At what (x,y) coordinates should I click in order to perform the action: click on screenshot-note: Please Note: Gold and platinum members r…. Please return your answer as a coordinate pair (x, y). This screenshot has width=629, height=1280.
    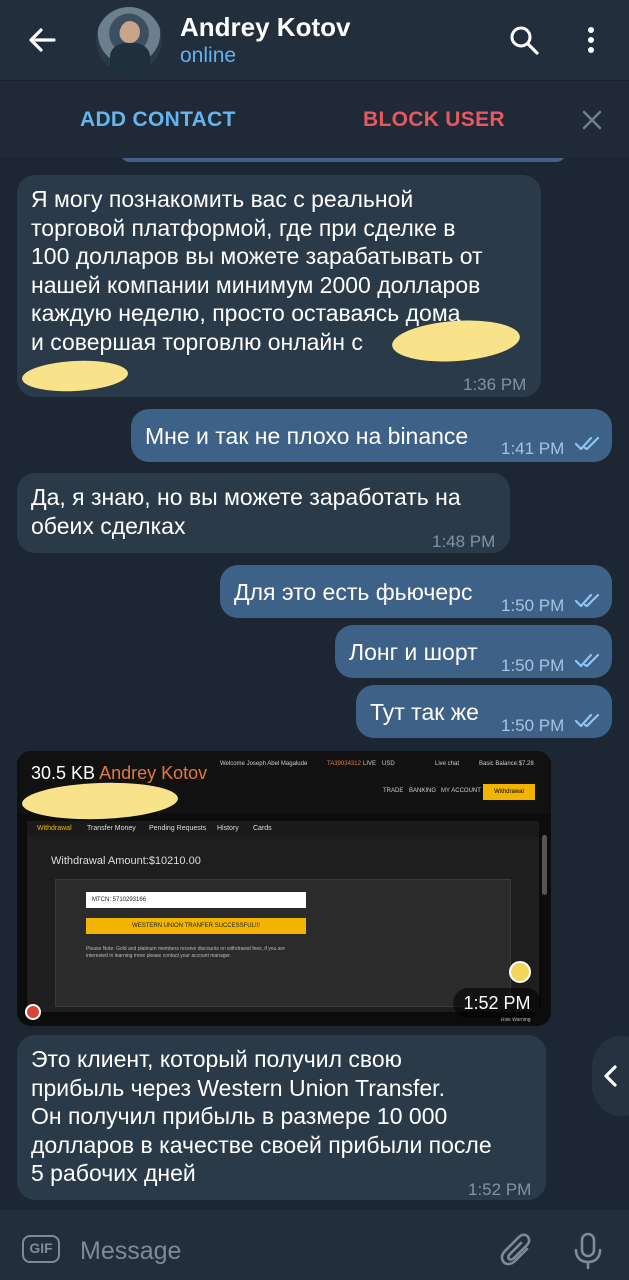
    Looking at the image, I should click on (185, 952).